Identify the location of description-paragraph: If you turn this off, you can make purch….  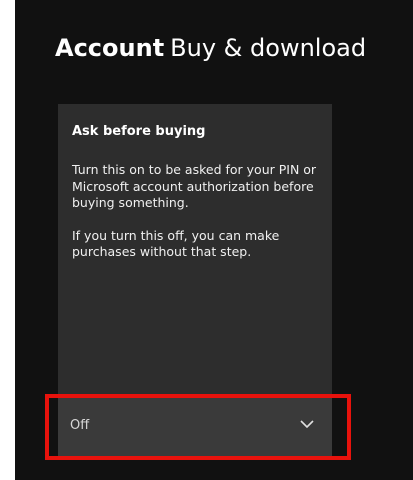
(176, 243).